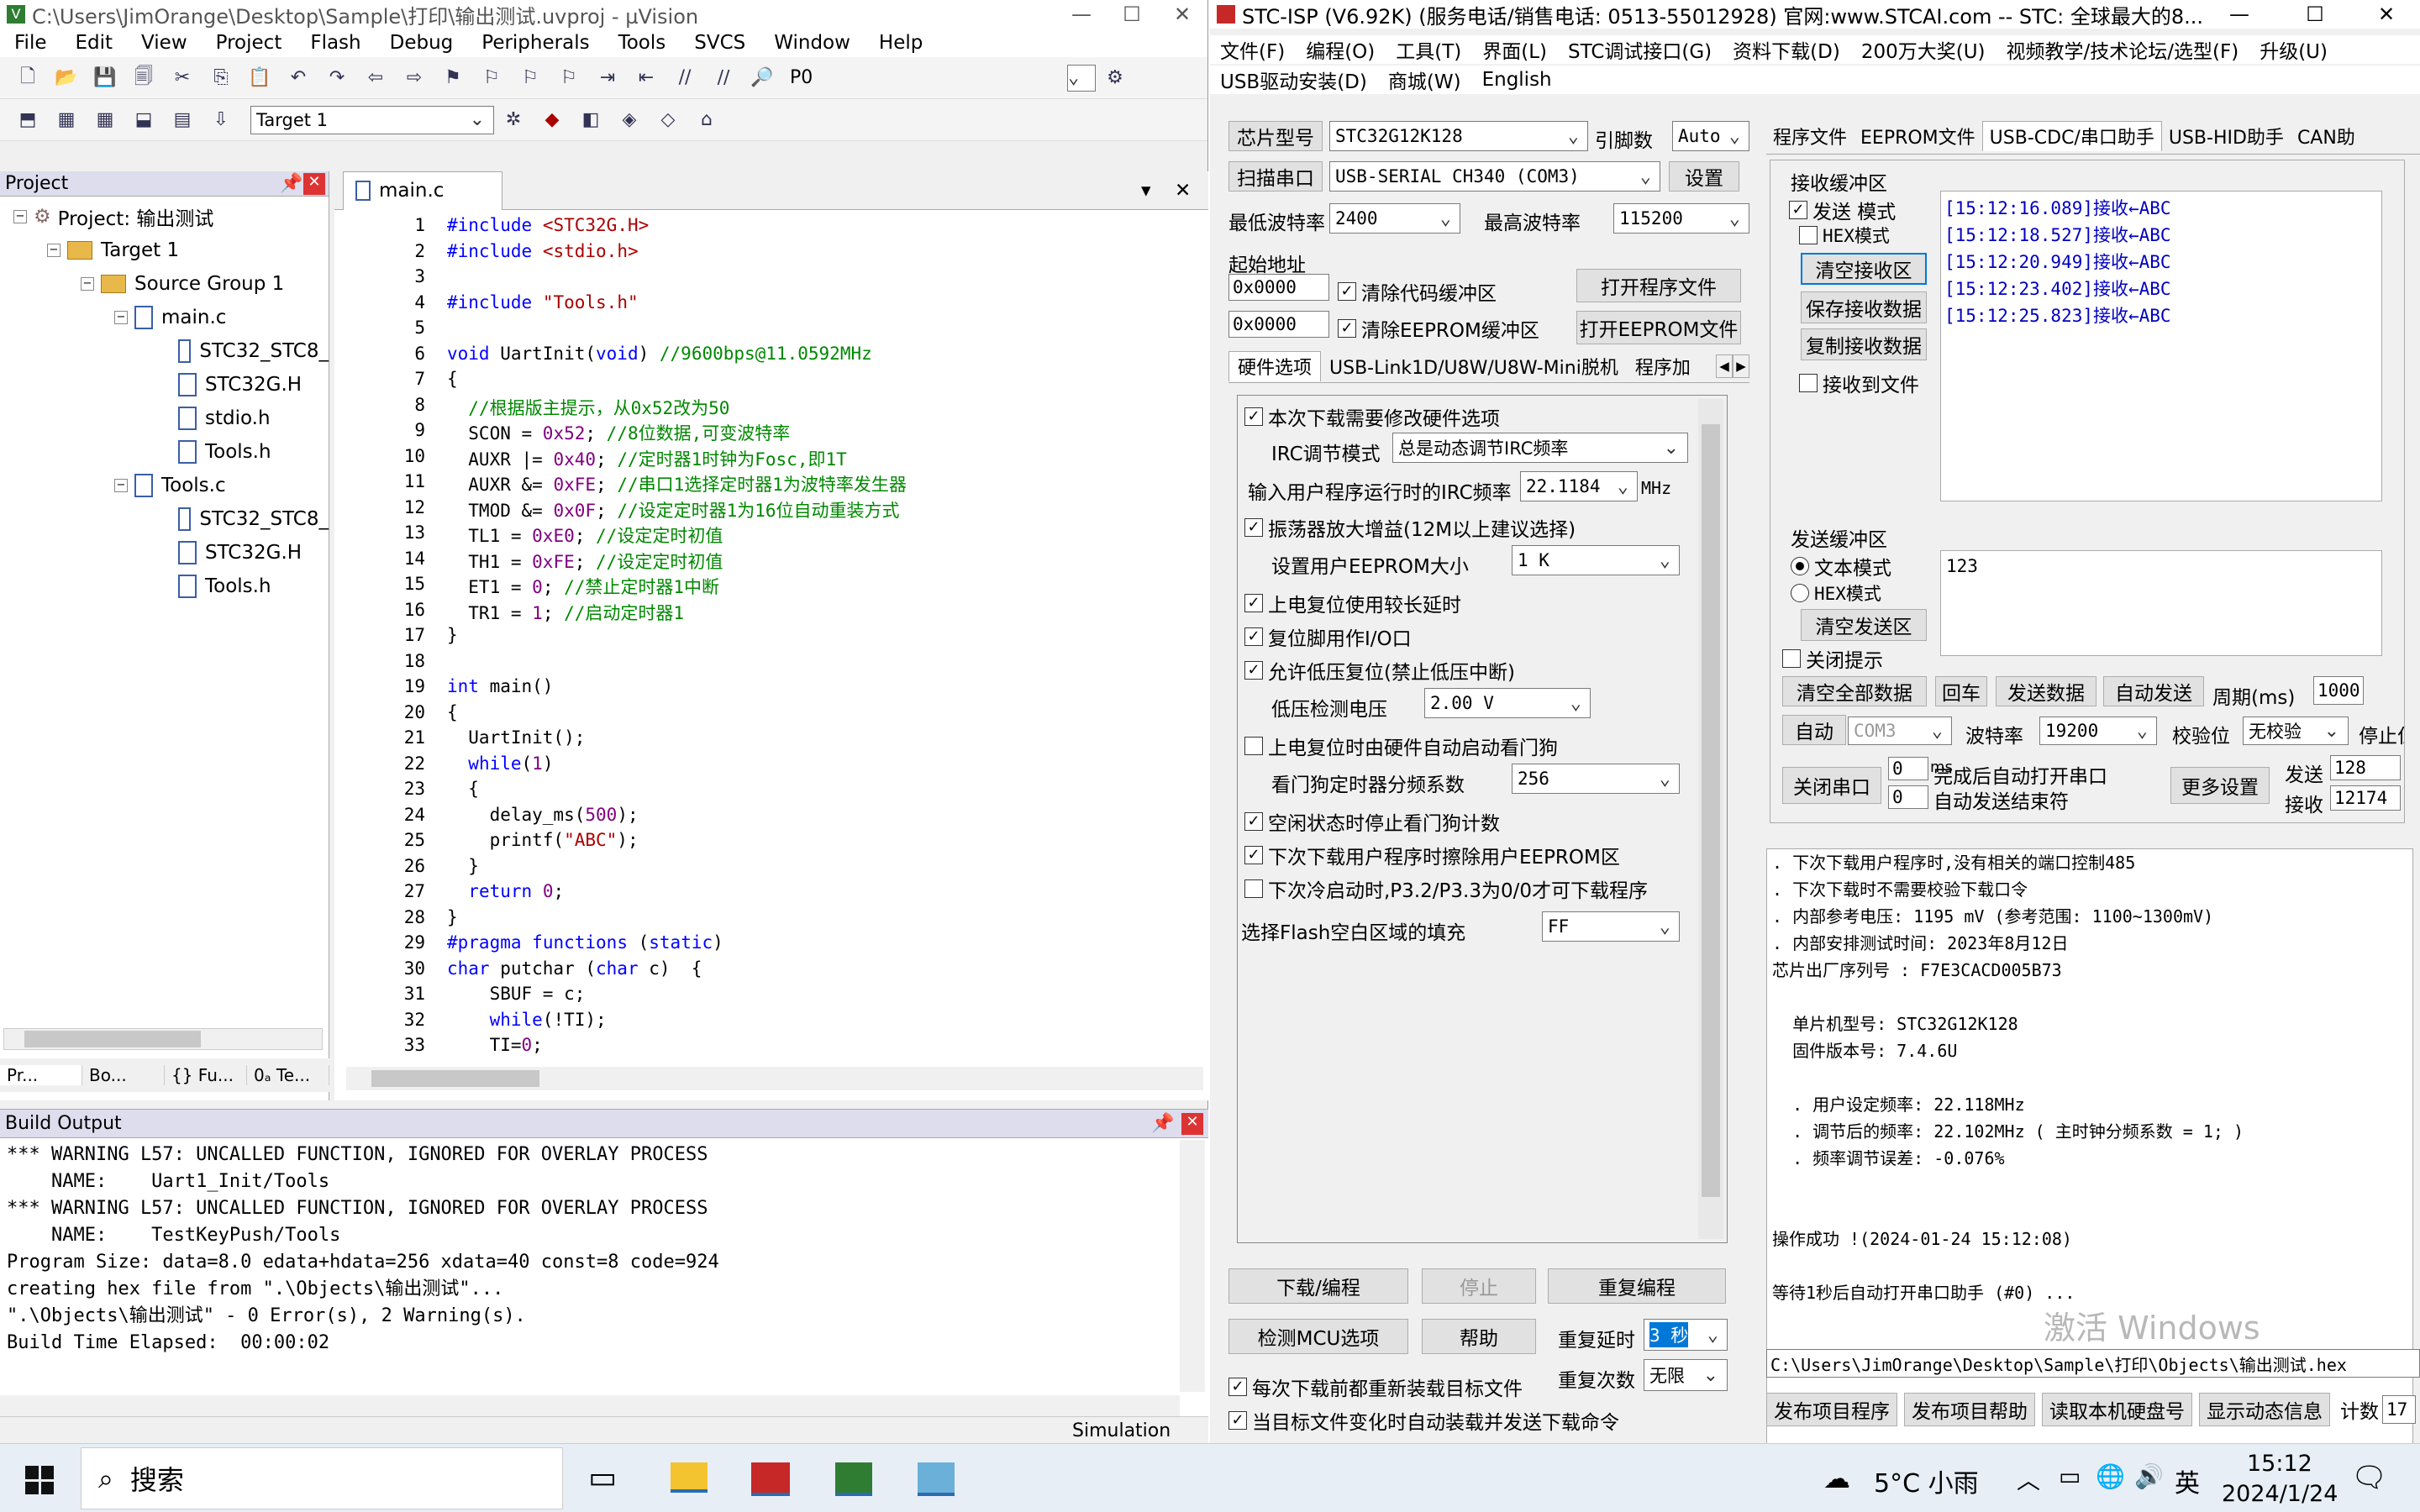 Image resolution: width=2420 pixels, height=1512 pixels. What do you see at coordinates (1318, 1336) in the screenshot?
I see `check-mcu-button: 检测MCU选项` at bounding box center [1318, 1336].